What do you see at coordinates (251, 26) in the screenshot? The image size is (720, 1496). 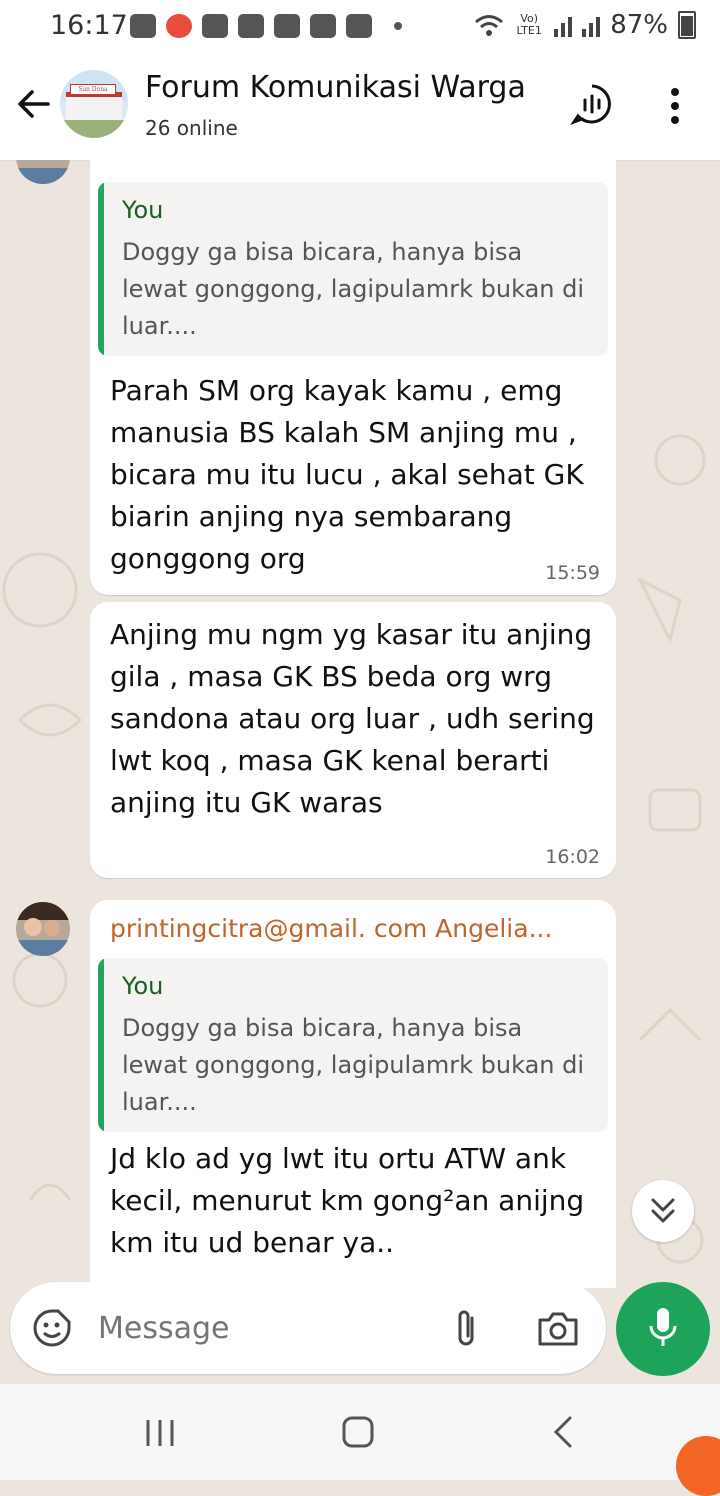 I see `youtube-icon` at bounding box center [251, 26].